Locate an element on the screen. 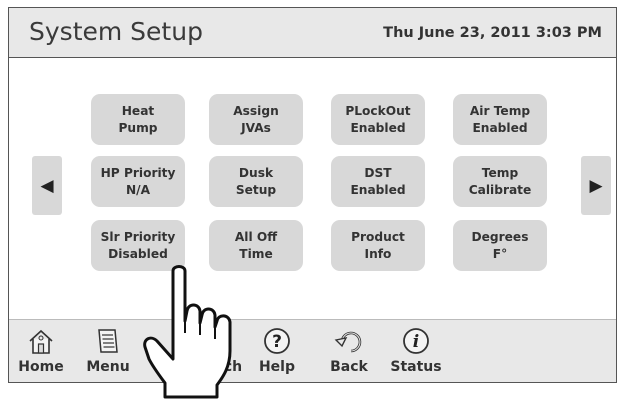  hp-priority-button: HP Priority N/A is located at coordinates (138, 181).